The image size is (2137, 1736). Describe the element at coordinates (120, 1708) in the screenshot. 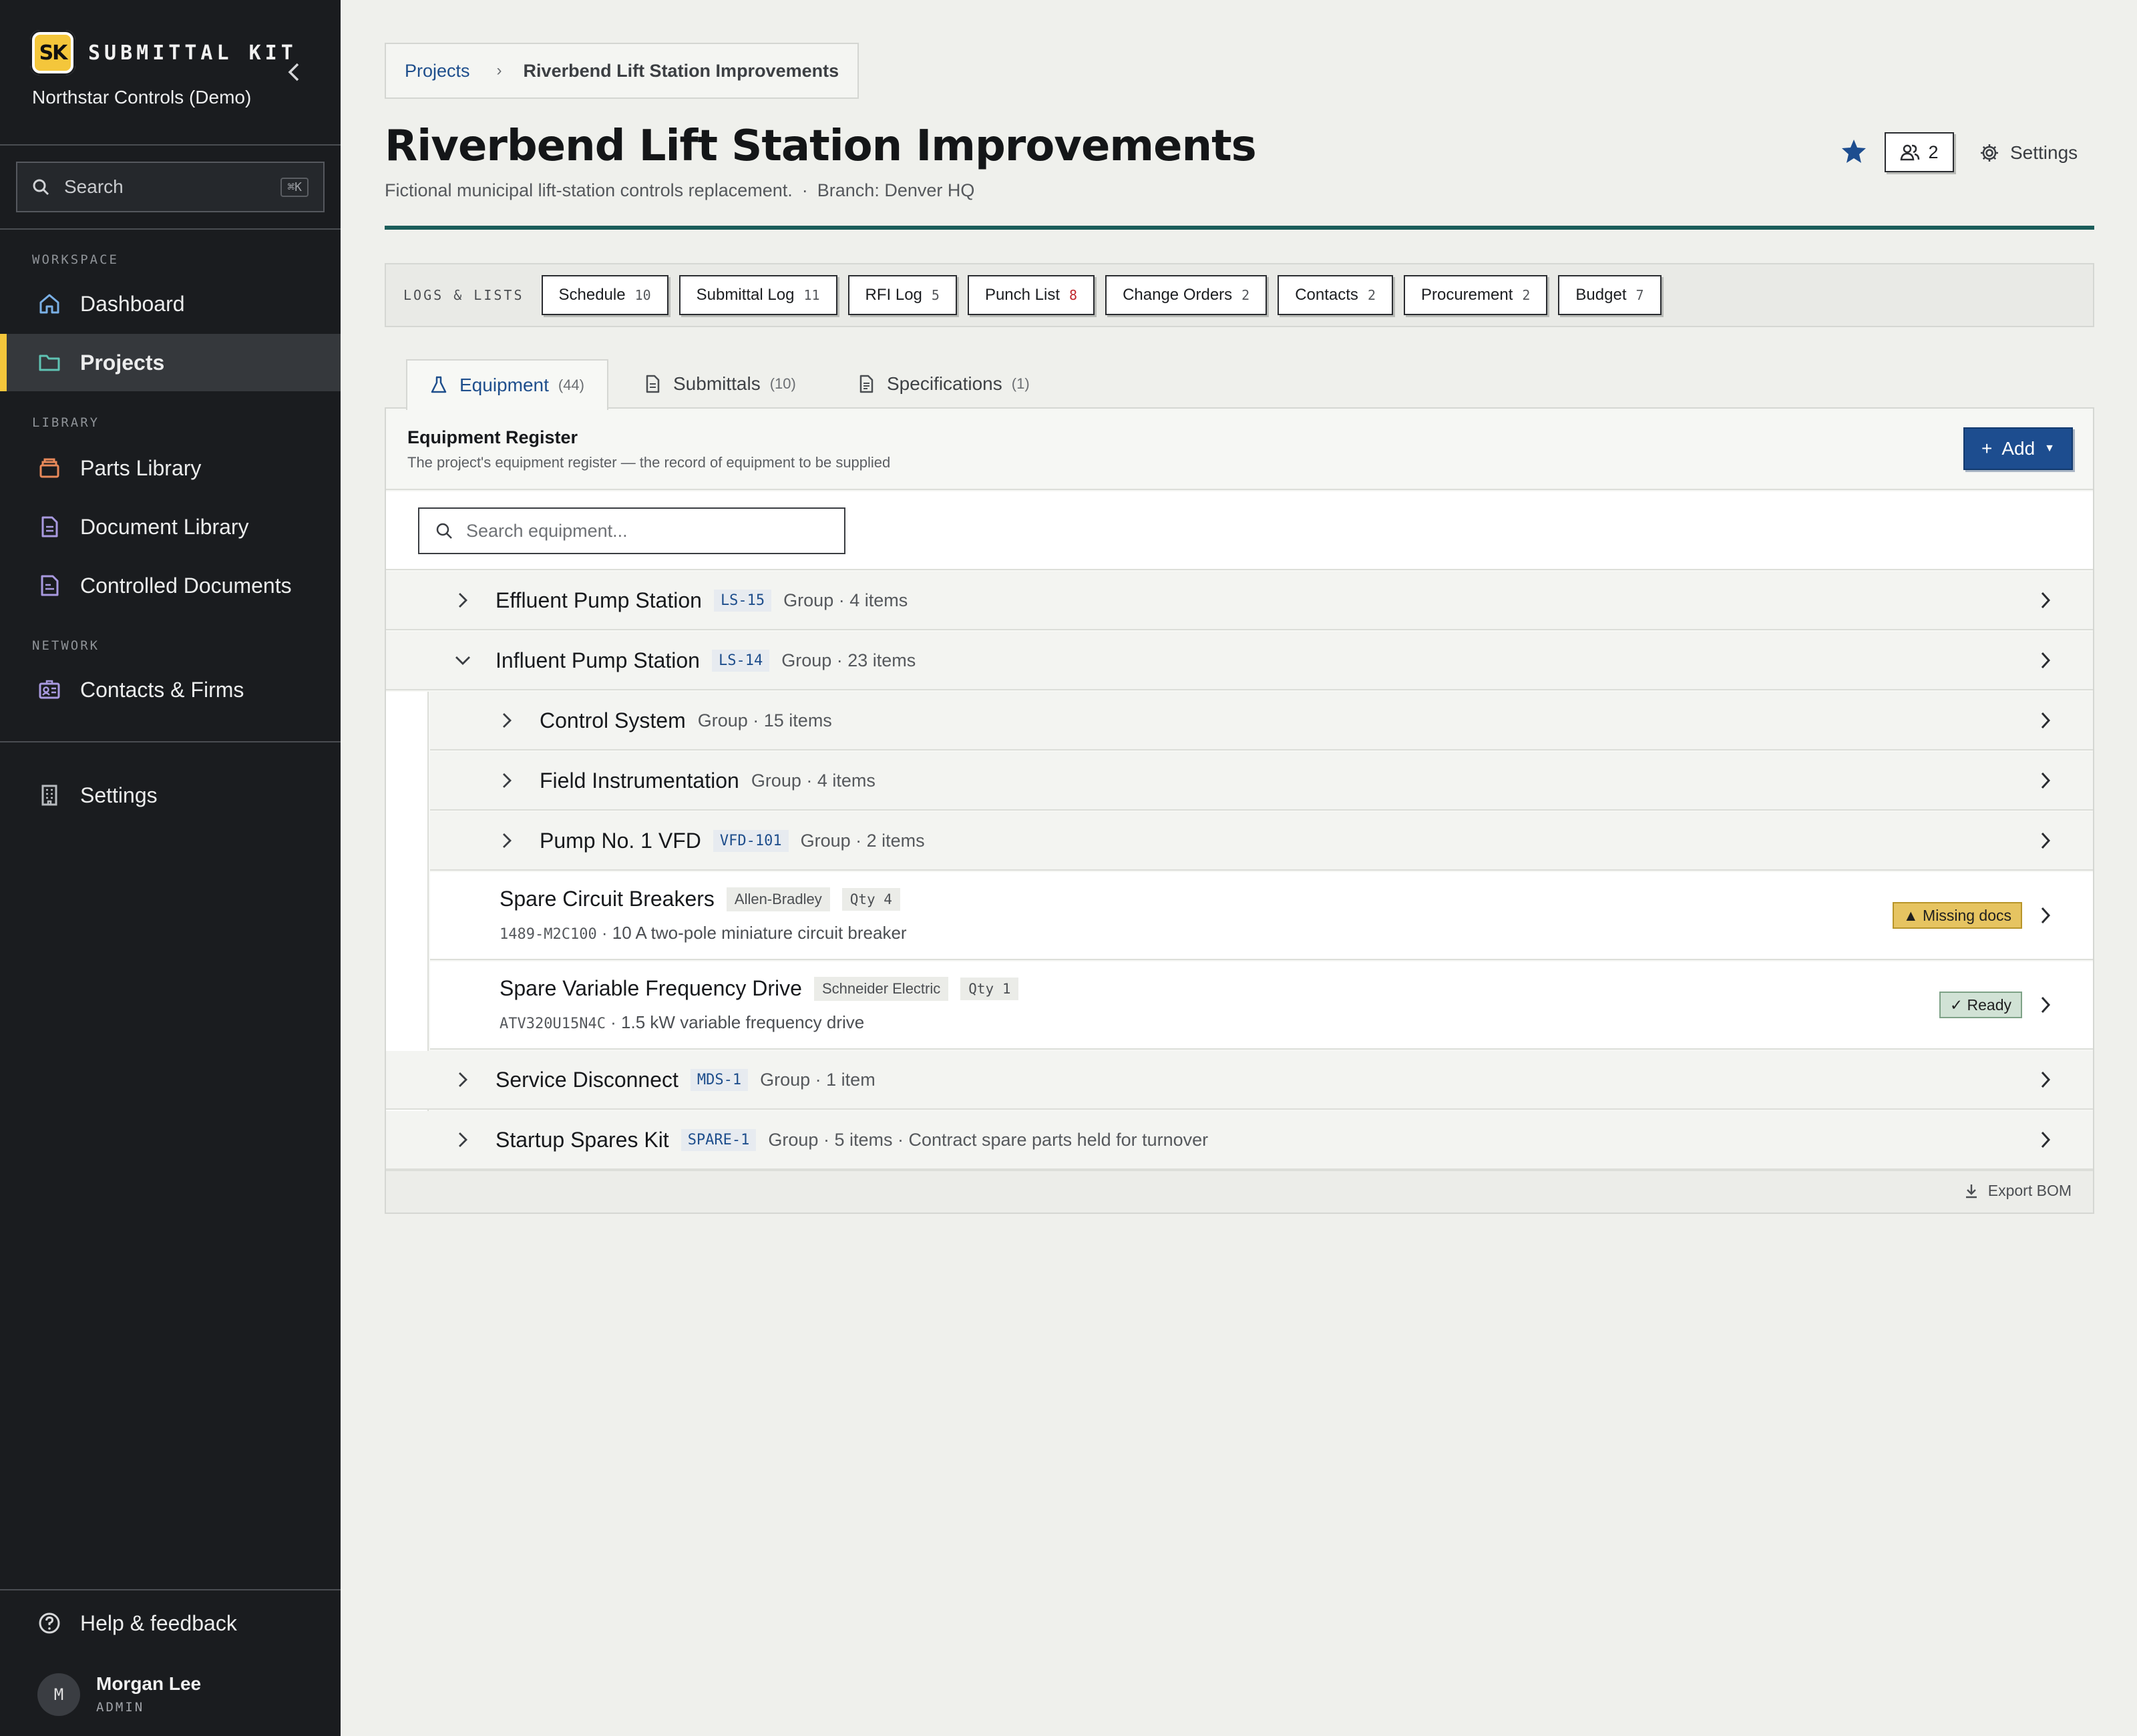

I see `user-role: ADMIN` at that location.